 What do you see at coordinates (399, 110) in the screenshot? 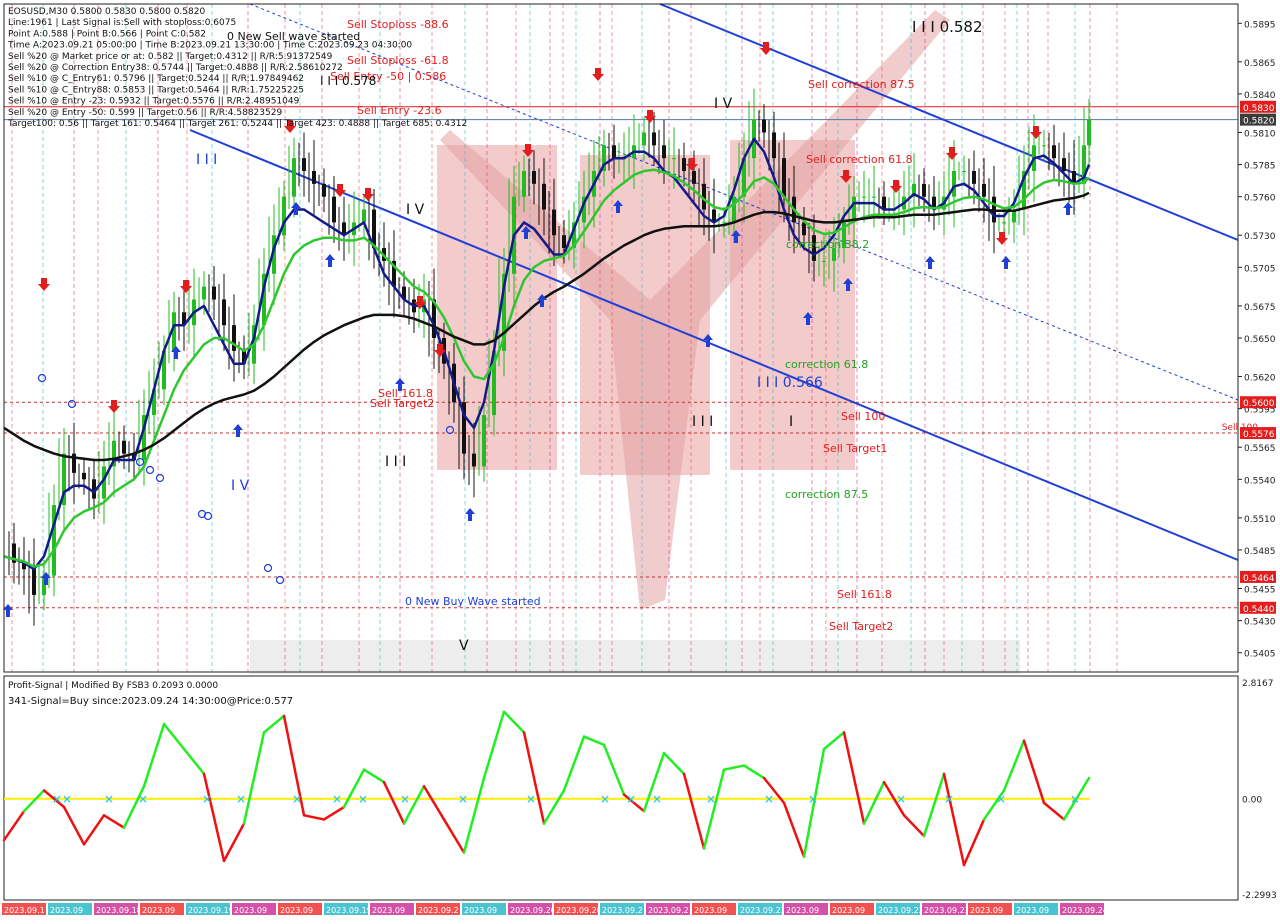
I see `annotation-label: Sell Entry -23.6` at bounding box center [399, 110].